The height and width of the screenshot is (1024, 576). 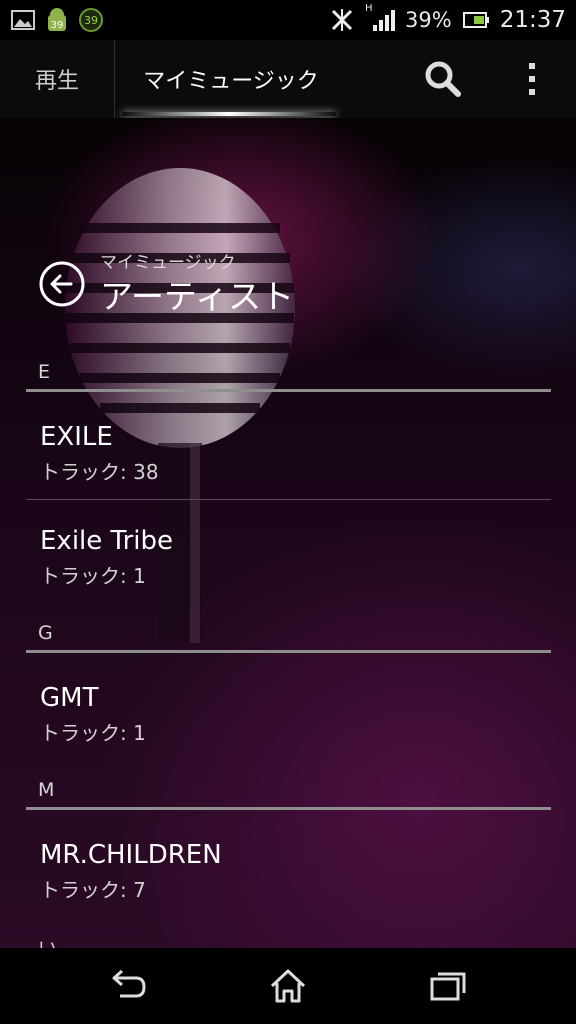 What do you see at coordinates (532, 79) in the screenshot?
I see `overflow-menu-icon` at bounding box center [532, 79].